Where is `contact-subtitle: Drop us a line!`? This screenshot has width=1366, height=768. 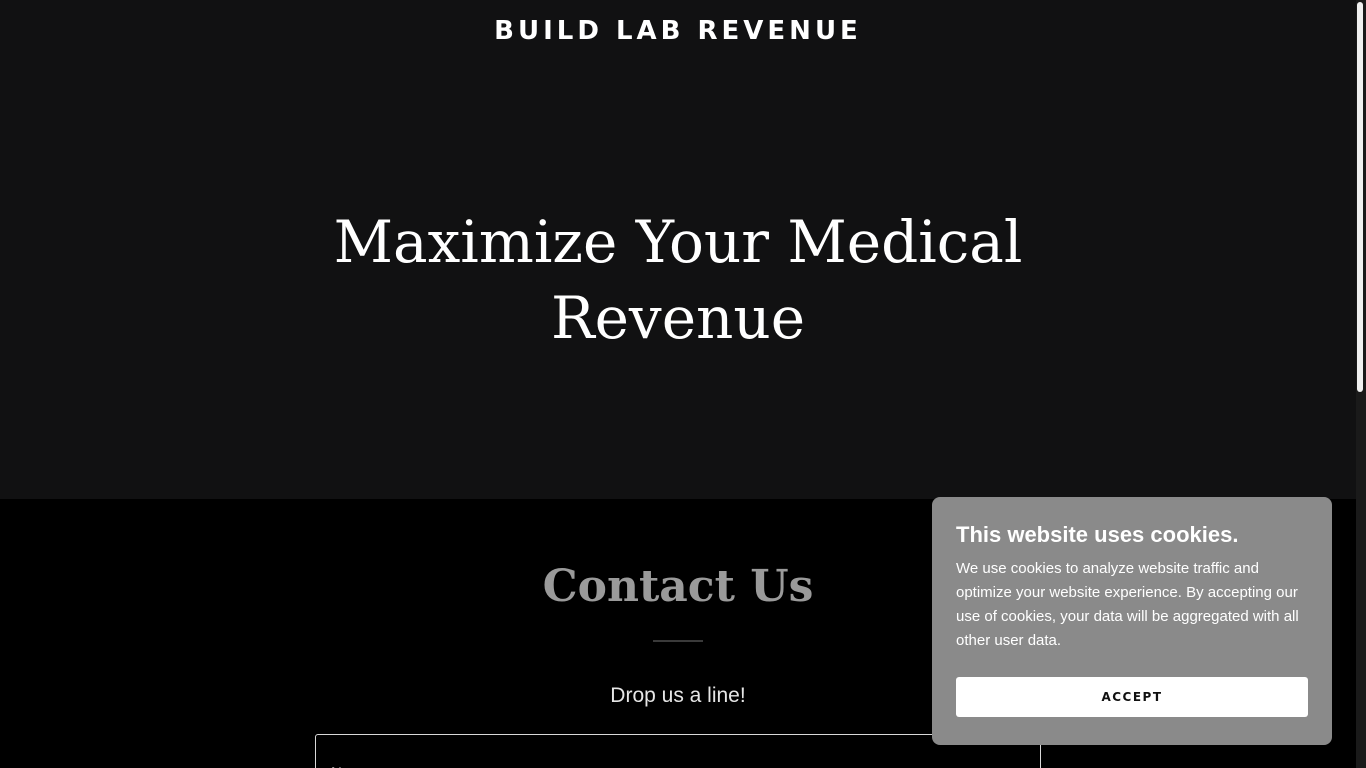
contact-subtitle: Drop us a line! is located at coordinates (678, 695).